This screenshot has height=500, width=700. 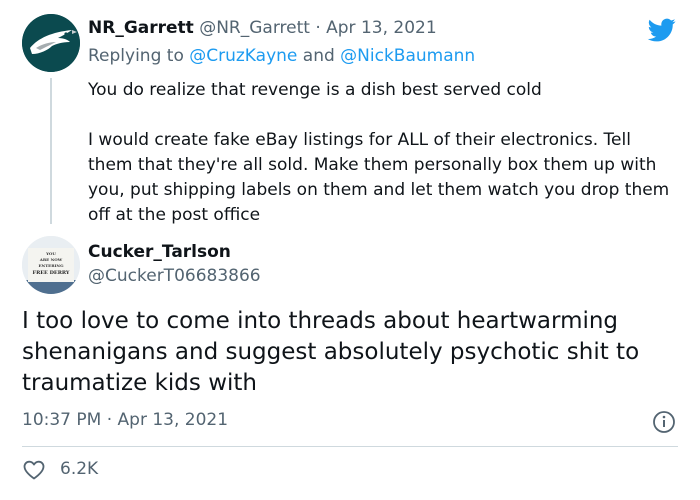 What do you see at coordinates (79, 469) in the screenshot?
I see `like-count: 6.2K` at bounding box center [79, 469].